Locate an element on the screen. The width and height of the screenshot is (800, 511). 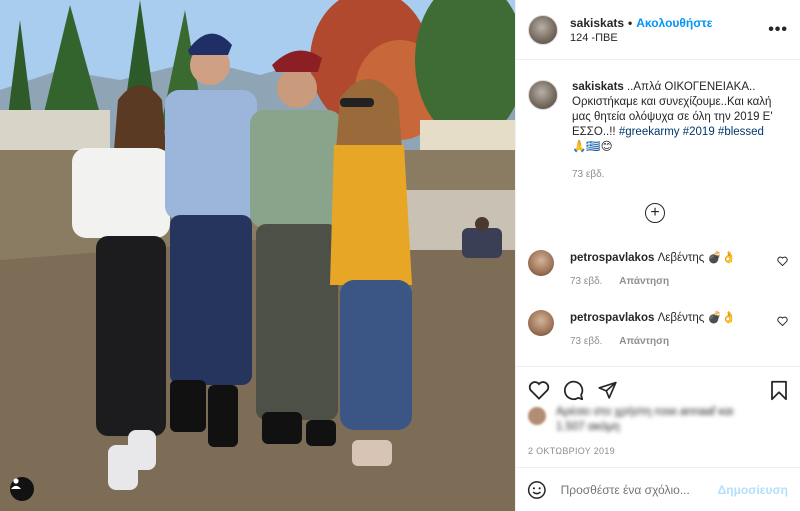
bookmark-icon is located at coordinates (779, 390).